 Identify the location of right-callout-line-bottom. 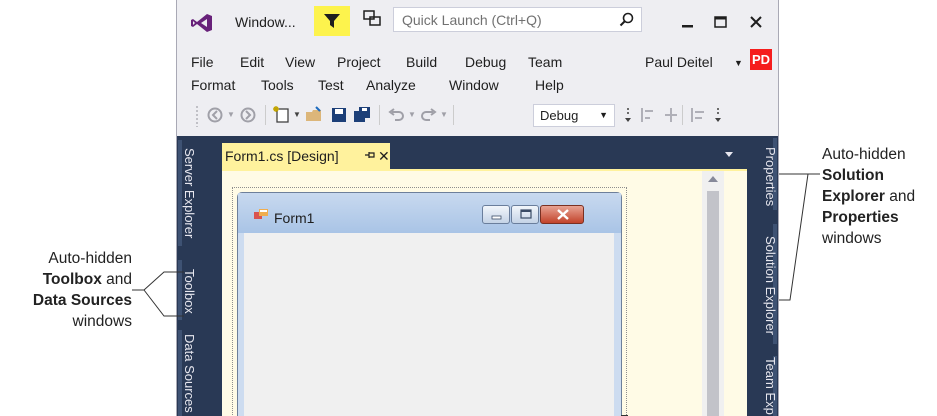
(794, 237).